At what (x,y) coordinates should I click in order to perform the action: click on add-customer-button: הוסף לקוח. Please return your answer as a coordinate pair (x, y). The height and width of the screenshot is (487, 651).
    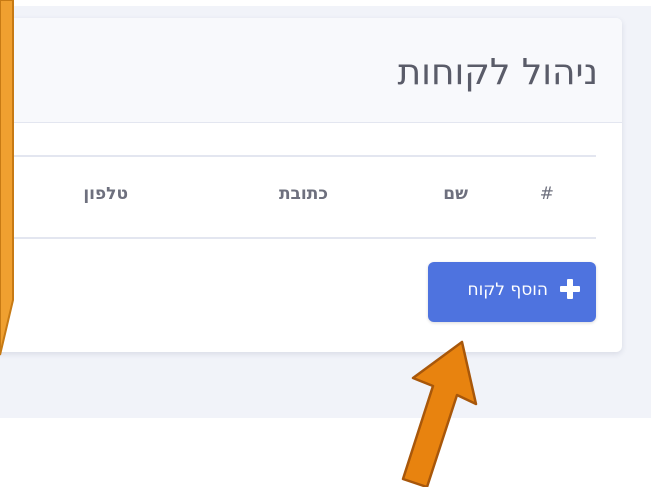
    Looking at the image, I should click on (512, 292).